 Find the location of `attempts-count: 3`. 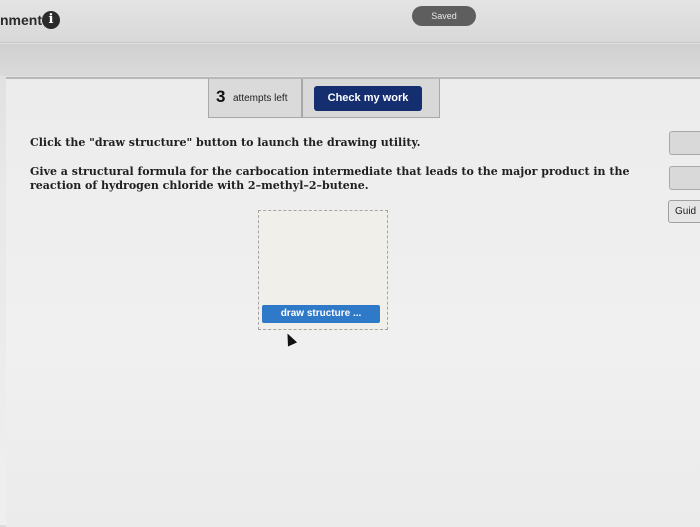

attempts-count: 3 is located at coordinates (221, 96).